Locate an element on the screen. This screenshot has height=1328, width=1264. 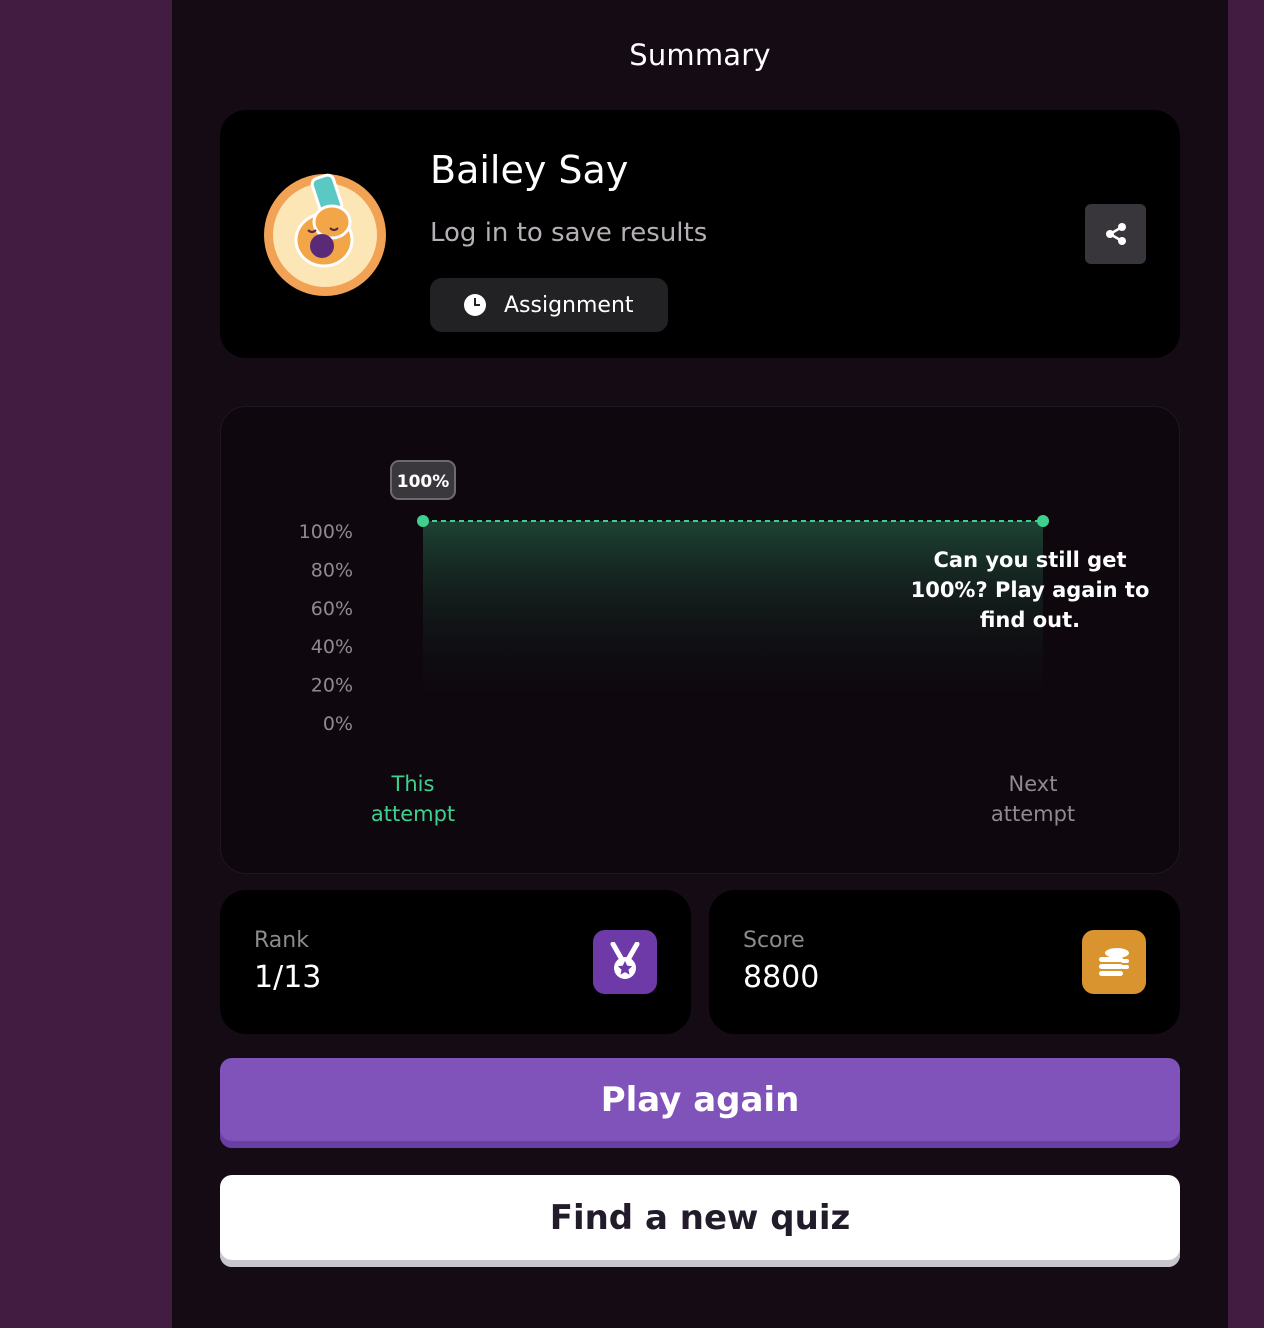
player-name: Bailey Say is located at coordinates (529, 170).